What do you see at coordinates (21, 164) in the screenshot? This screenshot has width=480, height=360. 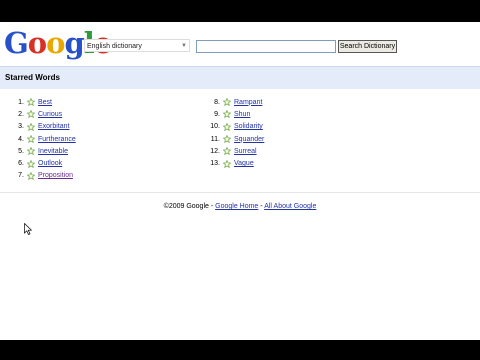 I see `word-number: 6.` at bounding box center [21, 164].